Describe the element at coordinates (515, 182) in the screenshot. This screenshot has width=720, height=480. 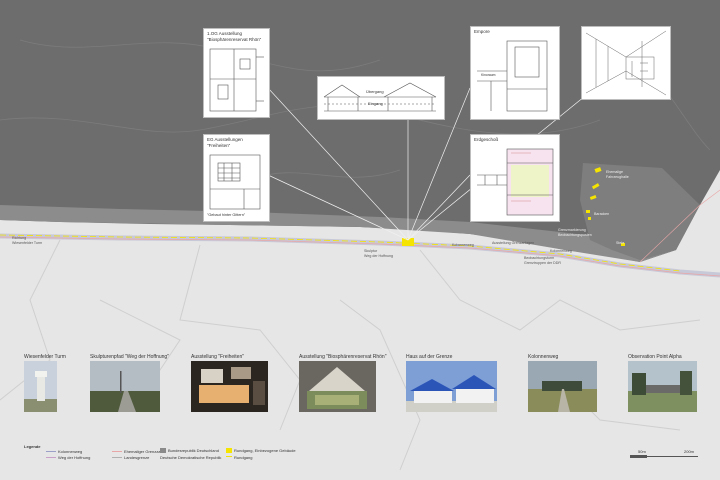
I see `floorplan-drawing` at that location.